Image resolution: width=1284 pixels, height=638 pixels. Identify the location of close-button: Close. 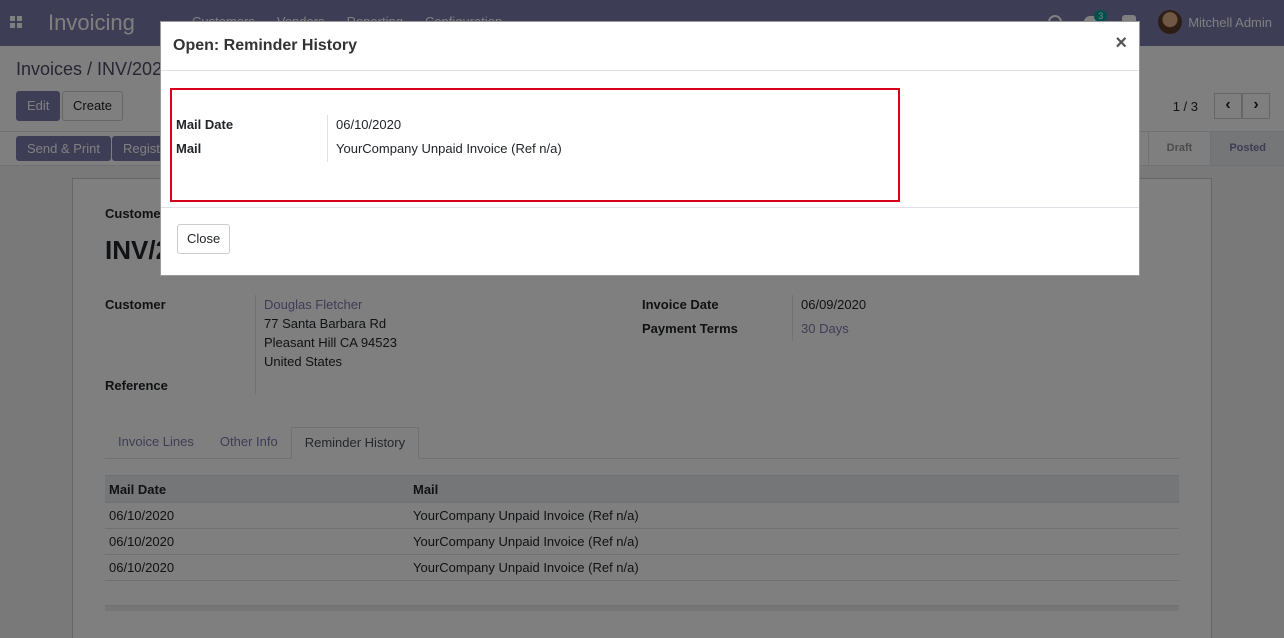
(204, 239).